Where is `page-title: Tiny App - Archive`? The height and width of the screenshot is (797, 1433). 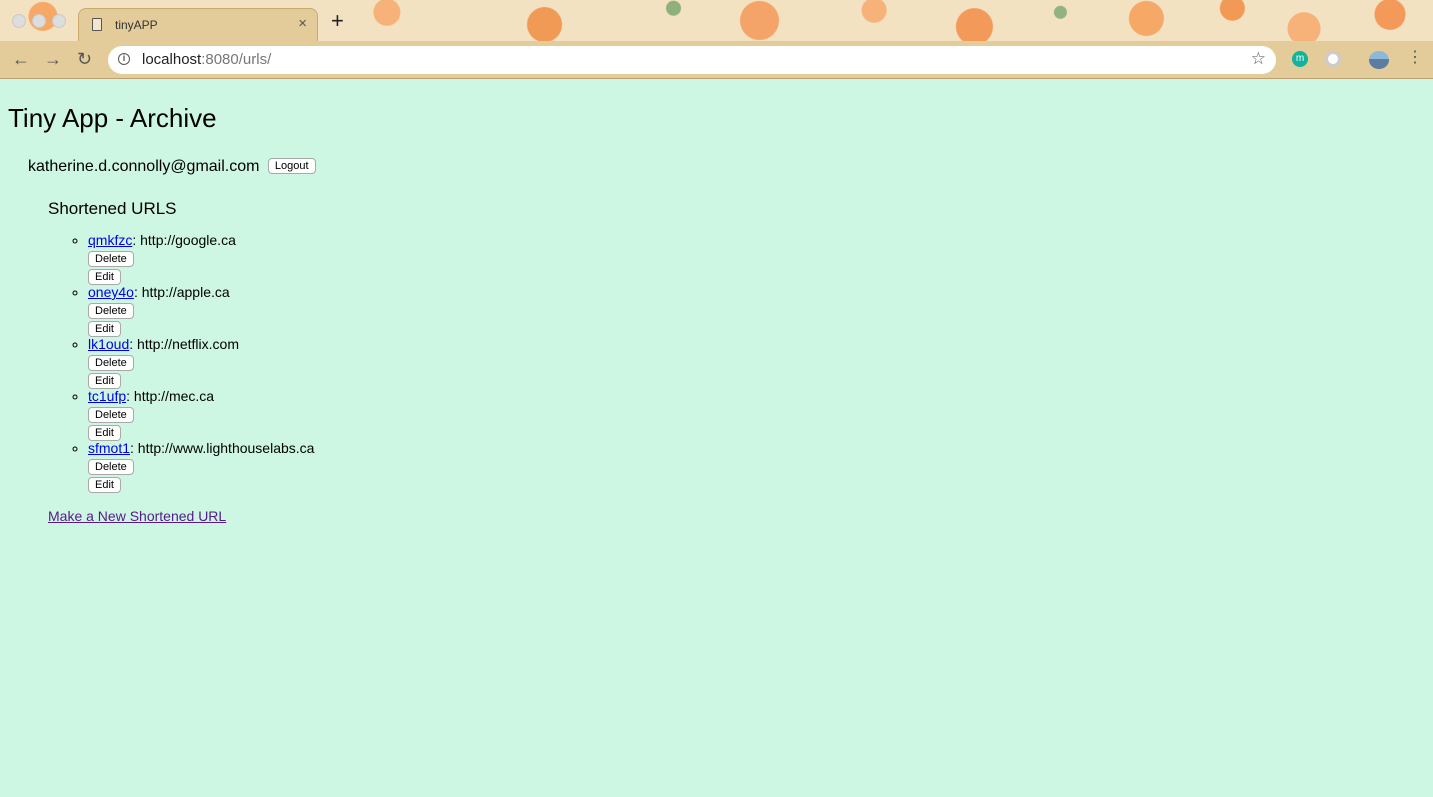
page-title: Tiny App - Archive is located at coordinates (112, 118).